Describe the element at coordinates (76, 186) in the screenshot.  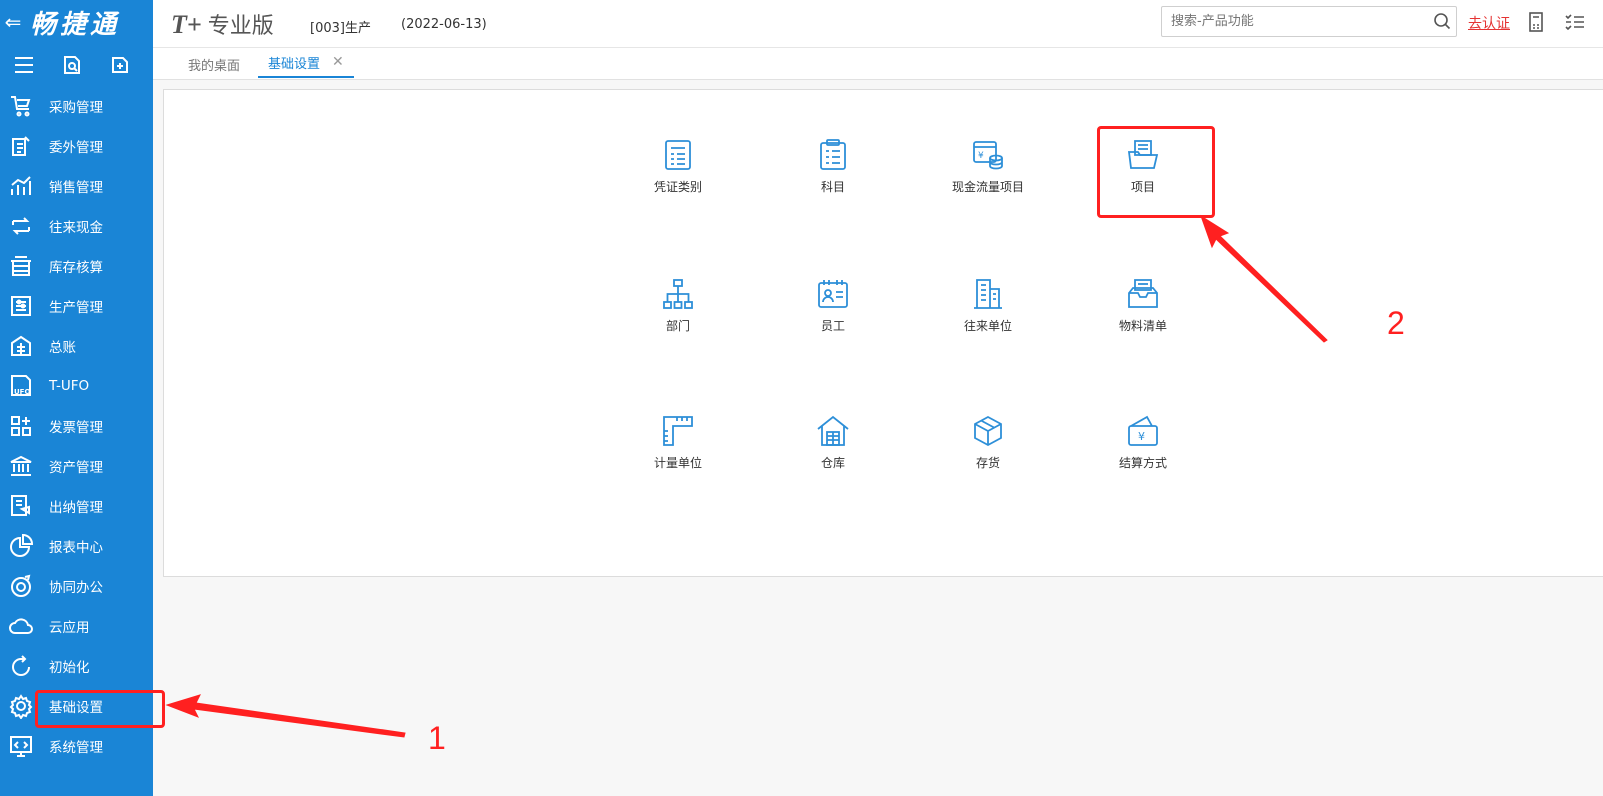
I see `sidebar-item-sales: 销售管理` at that location.